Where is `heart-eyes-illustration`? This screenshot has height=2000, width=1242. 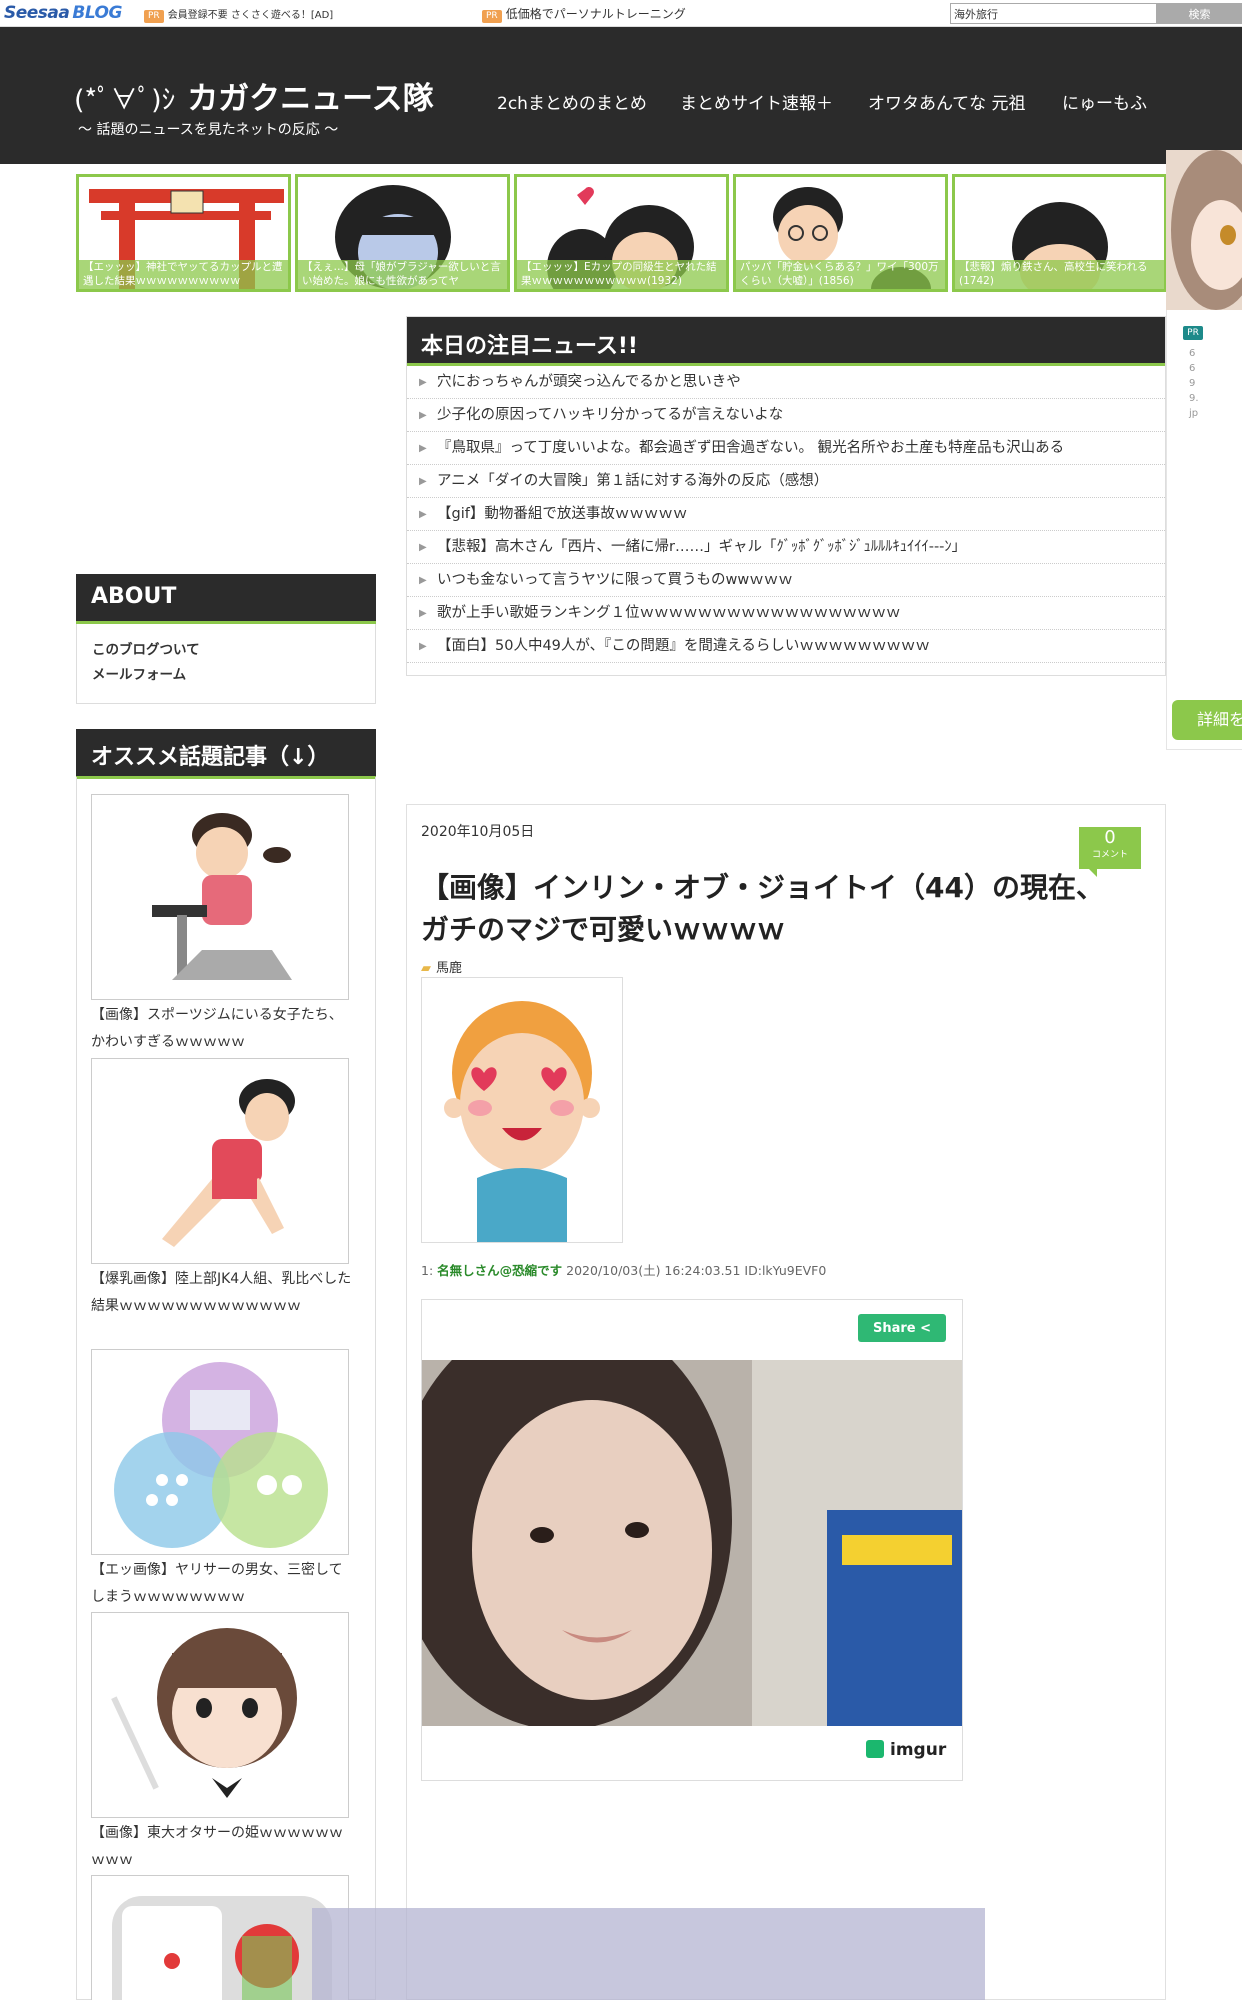 heart-eyes-illustration is located at coordinates (522, 1110).